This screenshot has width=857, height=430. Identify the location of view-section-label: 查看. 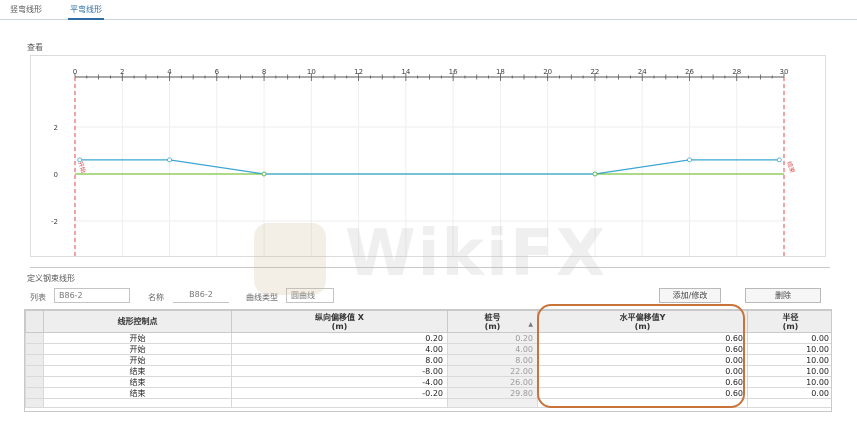
(35, 47).